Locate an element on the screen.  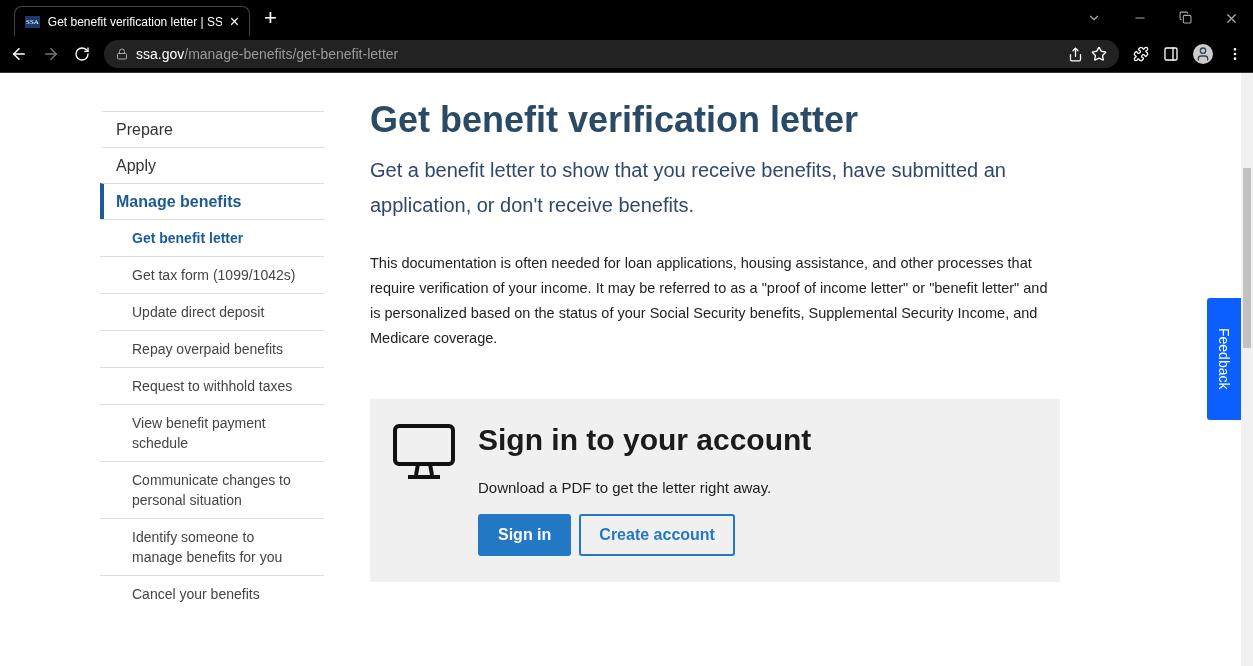
side-panel-icon is located at coordinates (1171, 54).